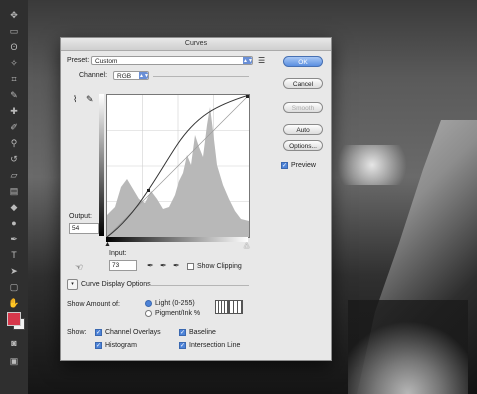  What do you see at coordinates (182, 332) in the screenshot?
I see `baseline-checkbox: ✓` at bounding box center [182, 332].